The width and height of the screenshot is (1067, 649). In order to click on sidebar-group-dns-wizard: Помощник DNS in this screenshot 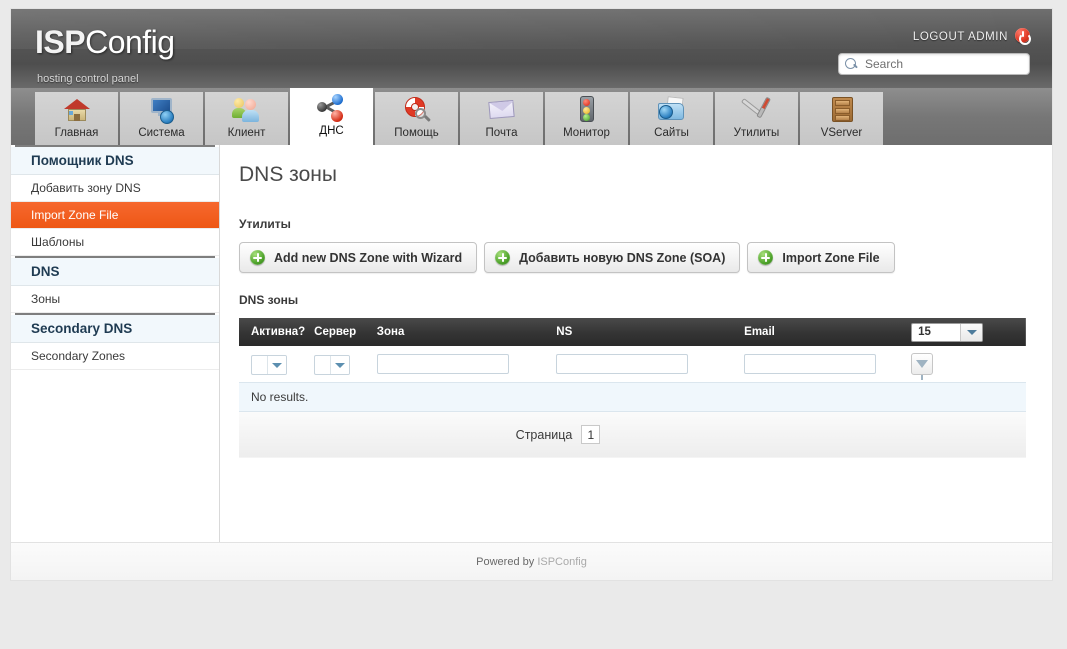, I will do `click(115, 161)`.